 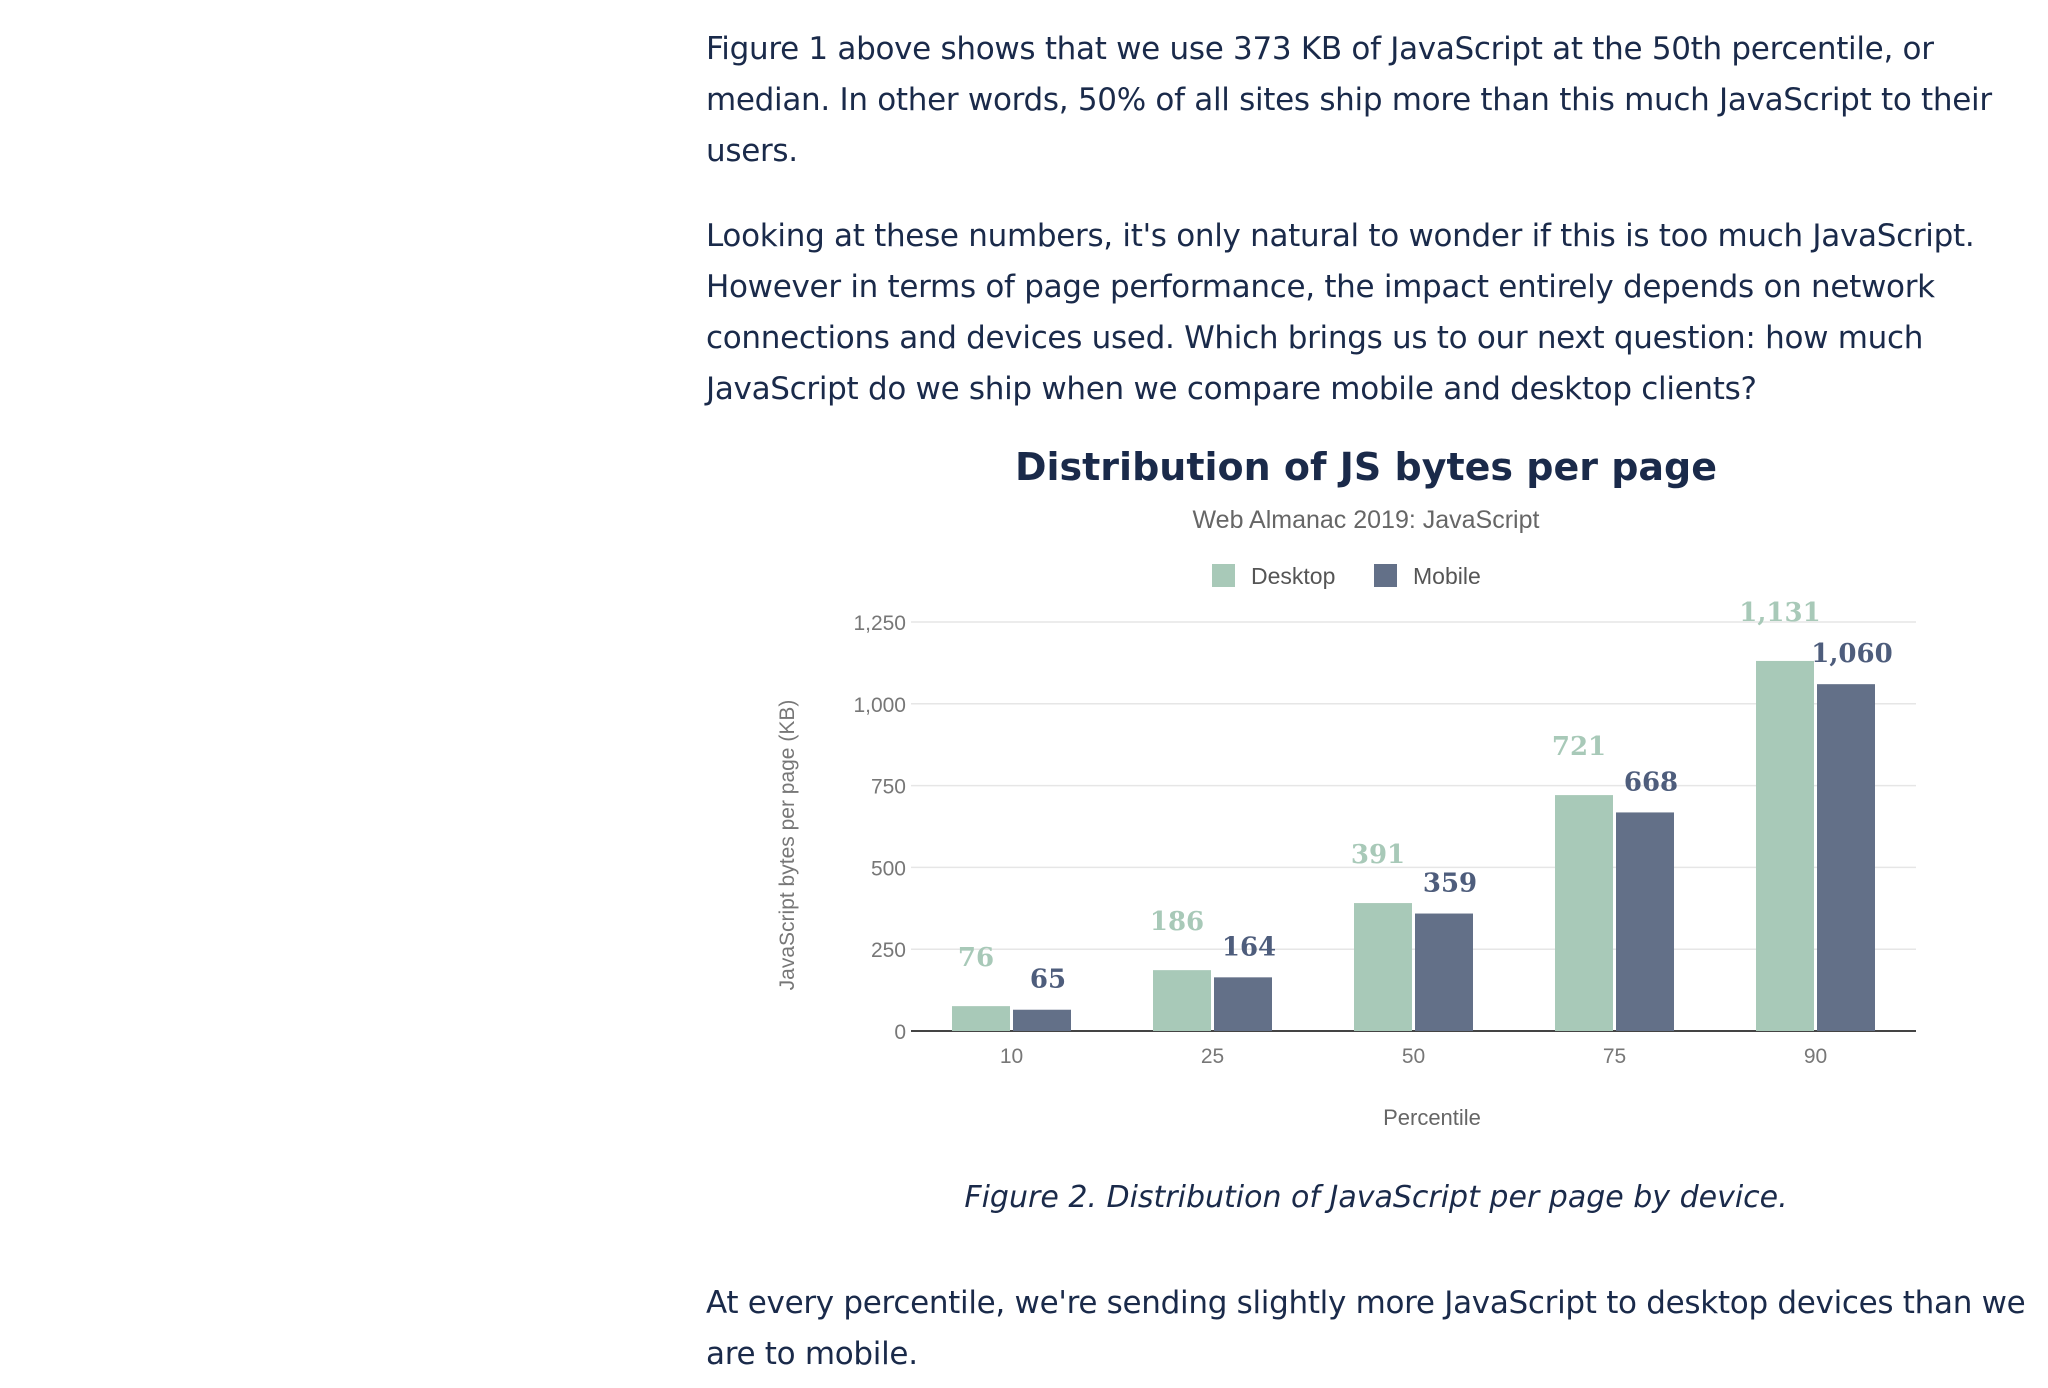 What do you see at coordinates (1366, 467) in the screenshot?
I see `chart-title: Distribution of JS bytes per page` at bounding box center [1366, 467].